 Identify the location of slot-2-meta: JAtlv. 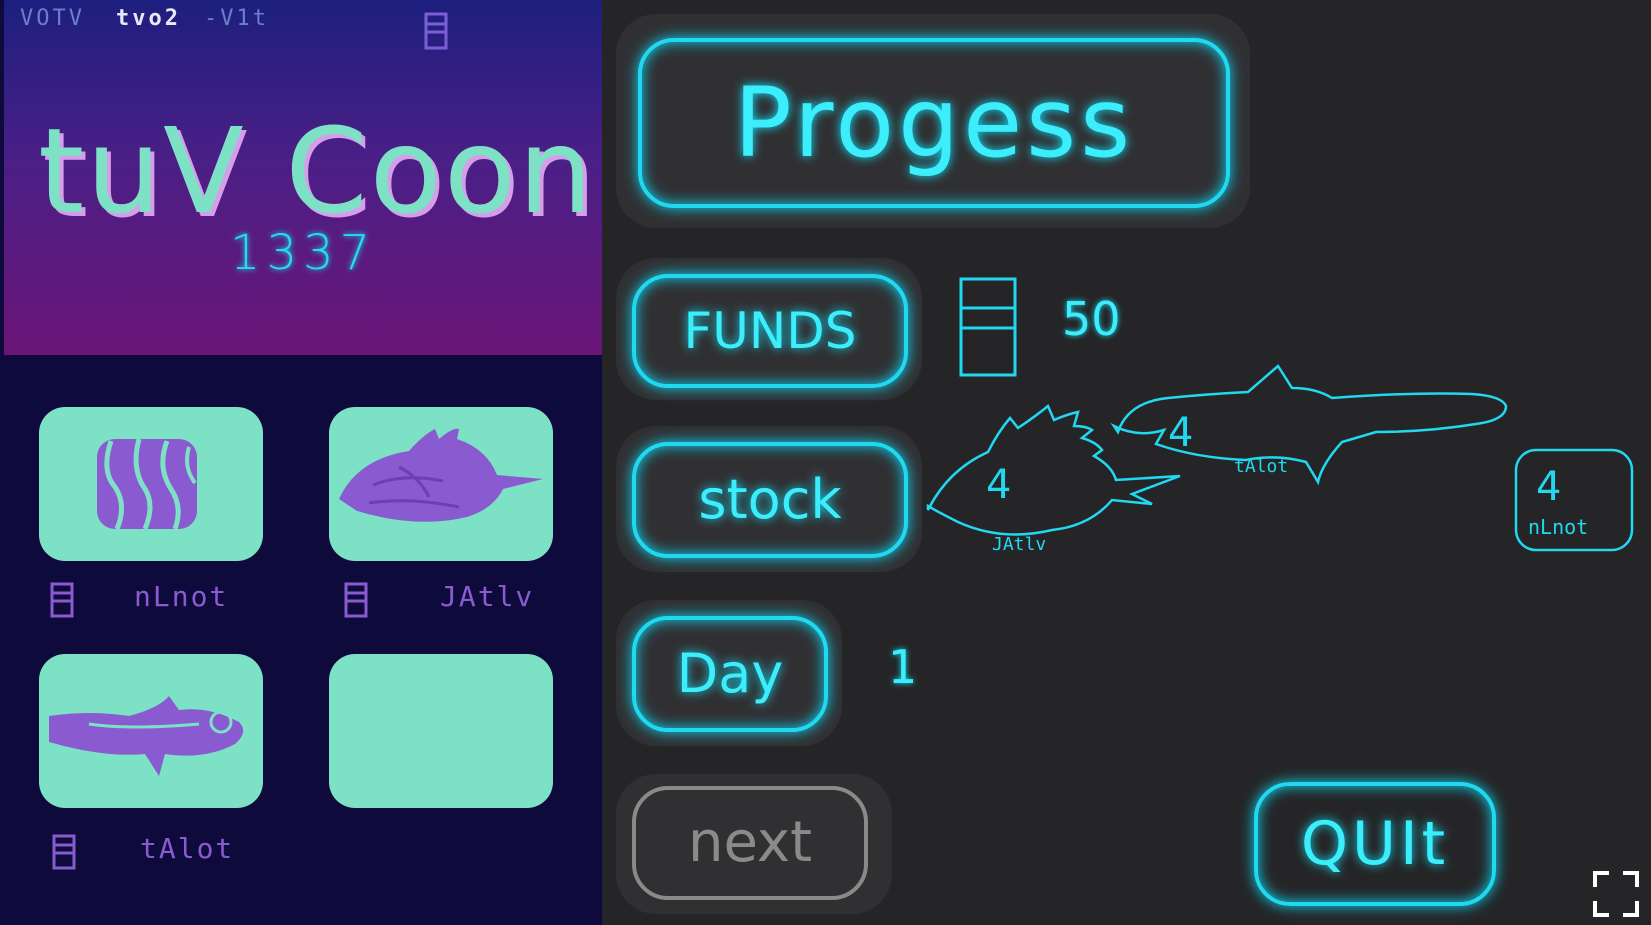
(459, 600).